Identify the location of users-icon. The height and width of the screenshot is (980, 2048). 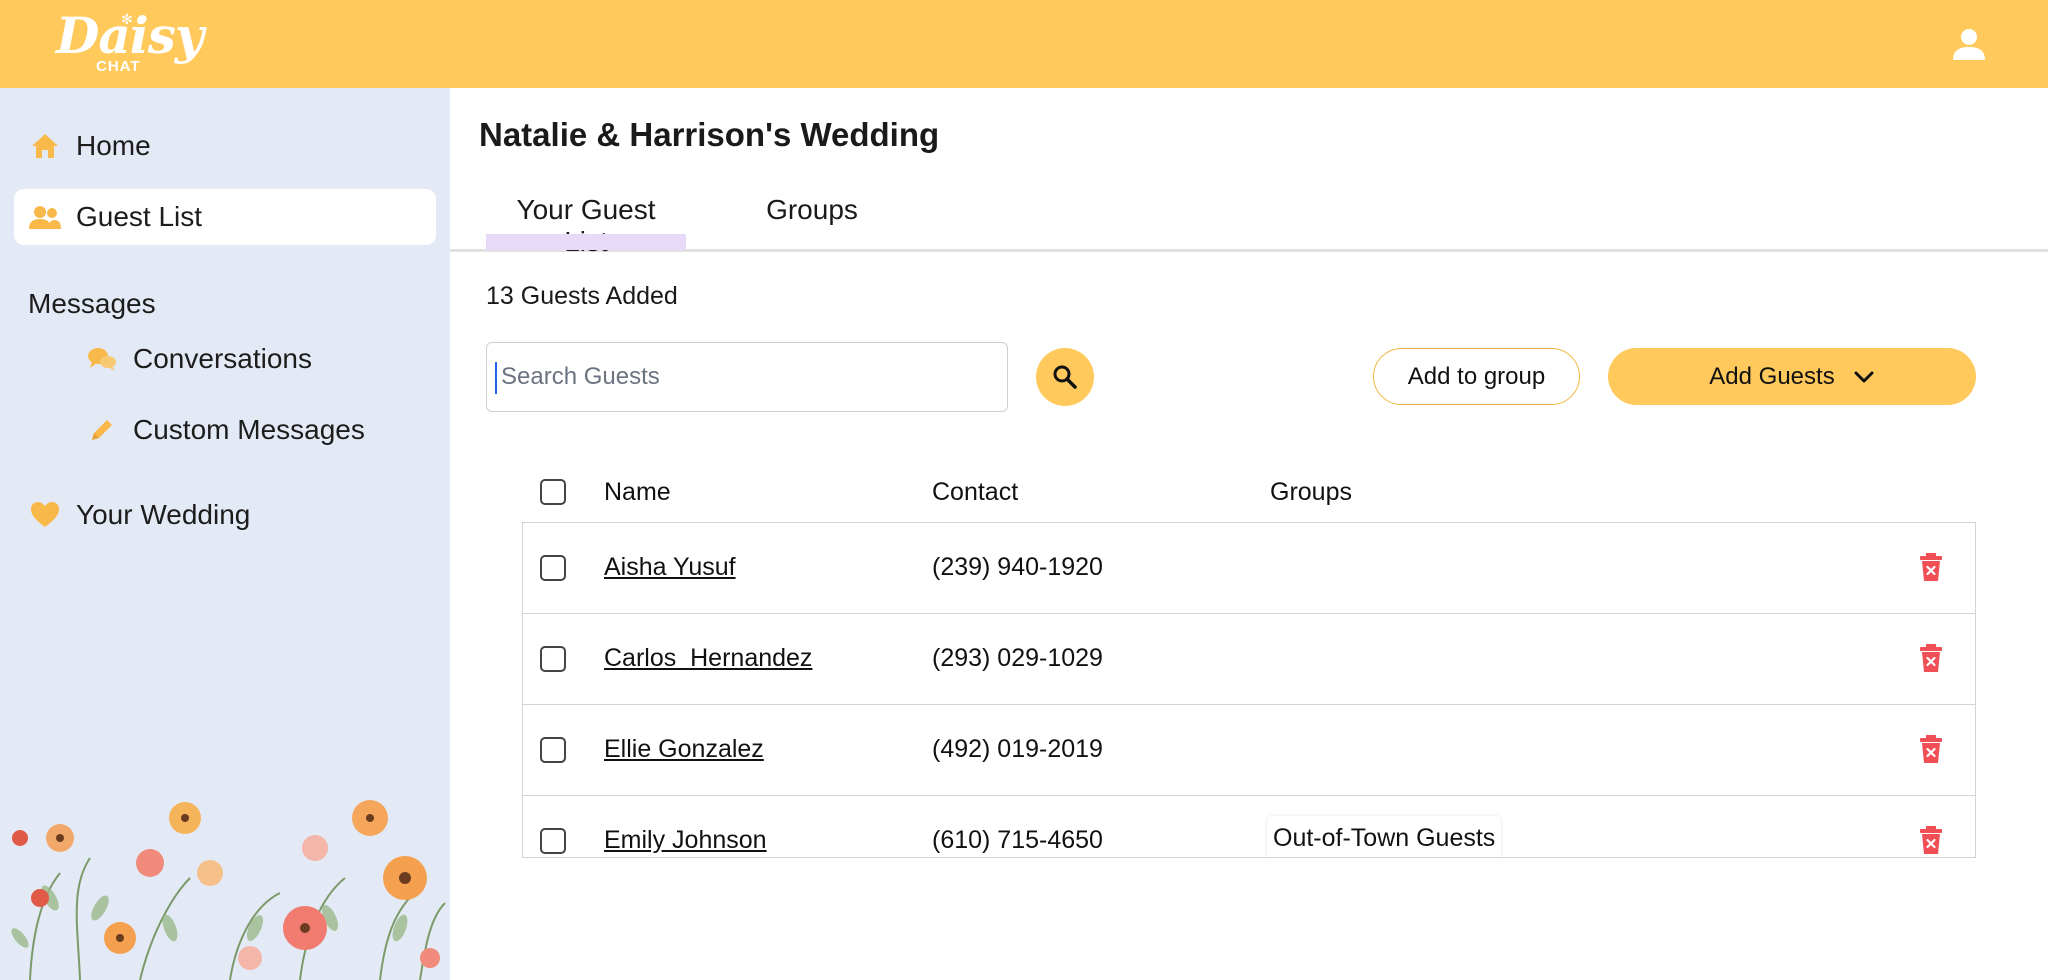
(45, 217).